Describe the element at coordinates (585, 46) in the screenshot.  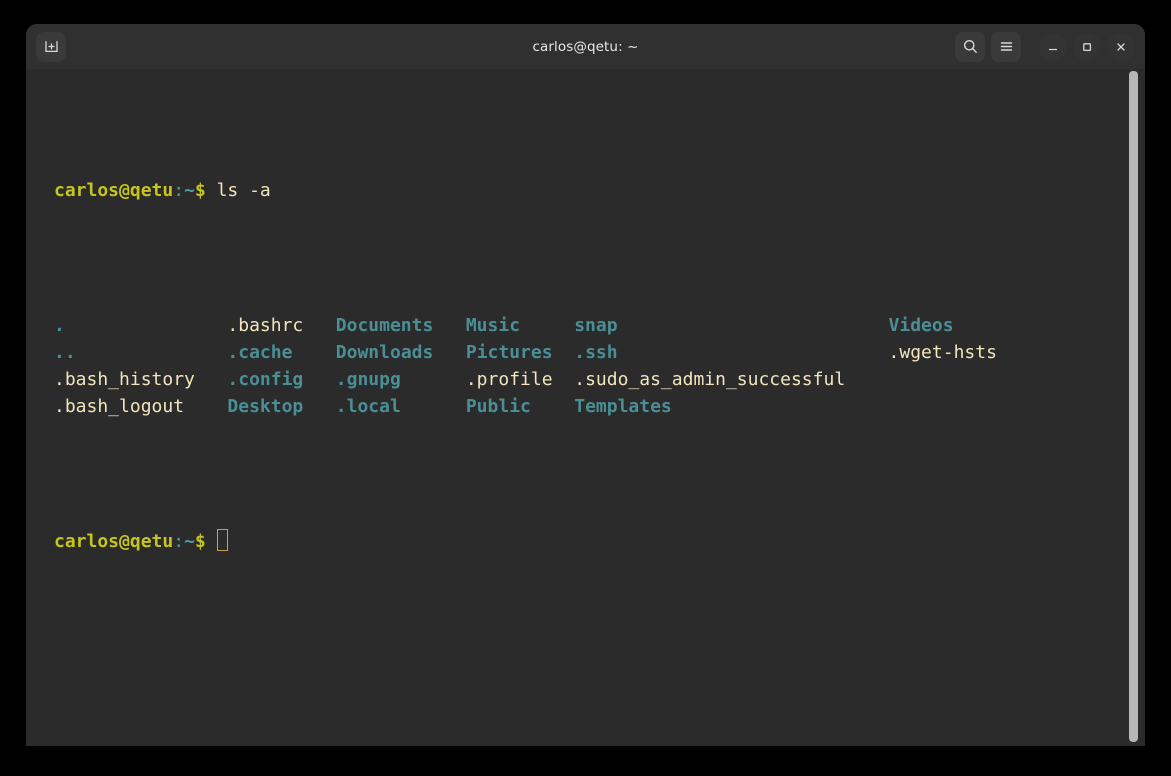
I see `title-bar: carlos@qetu: ~` at that location.